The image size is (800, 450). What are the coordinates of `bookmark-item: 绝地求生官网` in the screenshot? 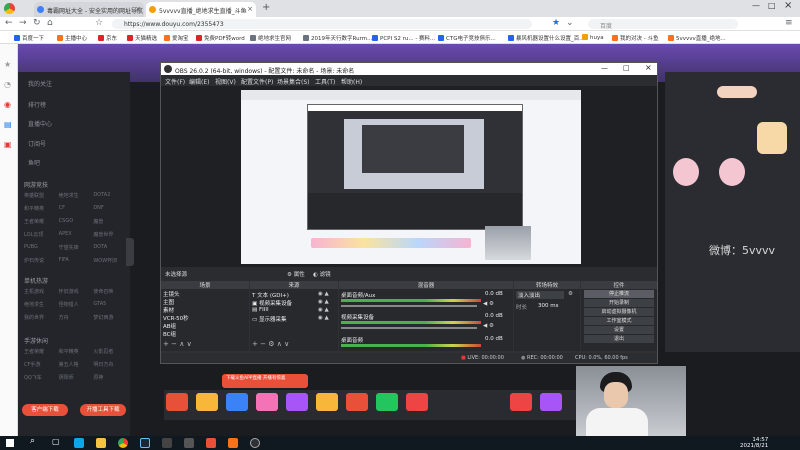 It's located at (270, 38).